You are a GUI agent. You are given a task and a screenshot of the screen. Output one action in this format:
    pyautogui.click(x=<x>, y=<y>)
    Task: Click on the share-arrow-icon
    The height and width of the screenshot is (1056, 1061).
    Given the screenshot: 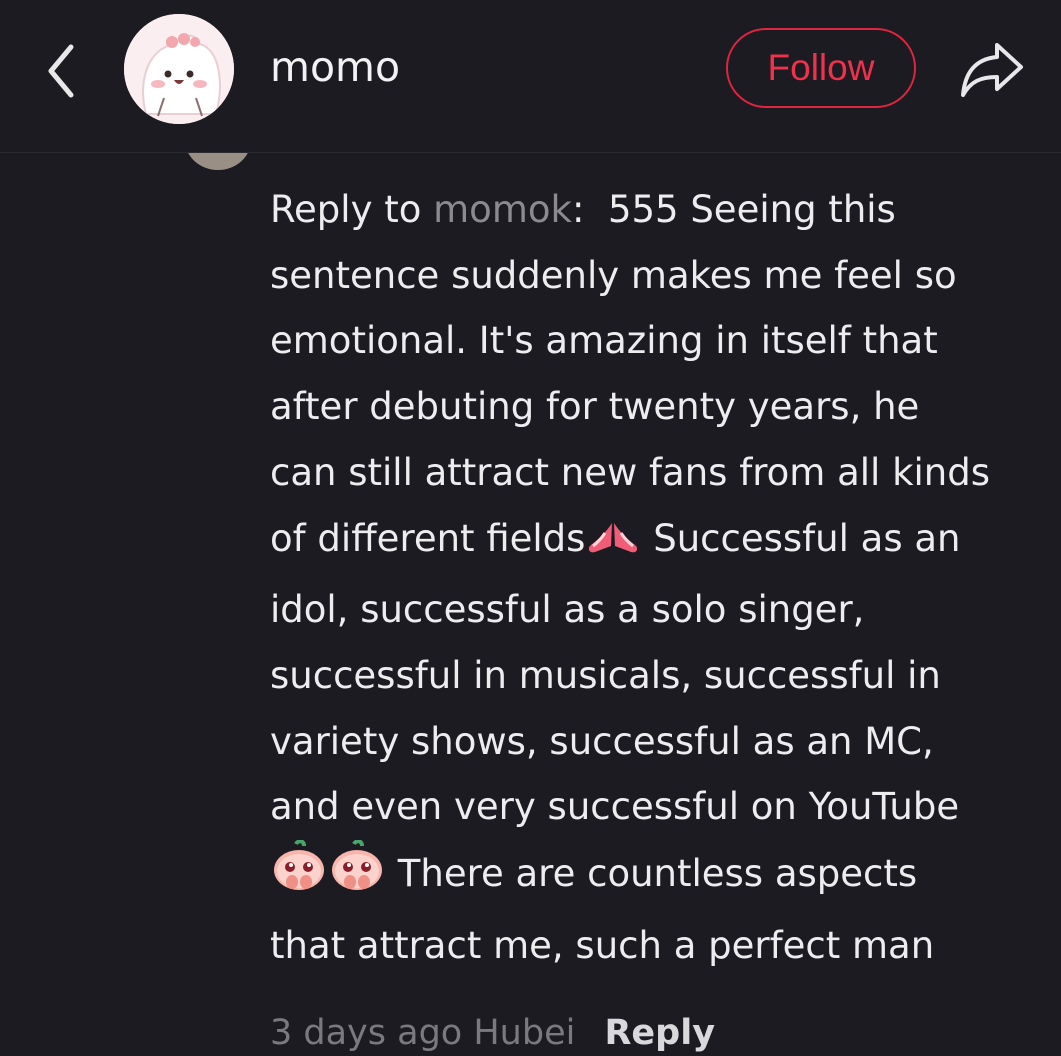 What is the action you would take?
    pyautogui.click(x=992, y=70)
    